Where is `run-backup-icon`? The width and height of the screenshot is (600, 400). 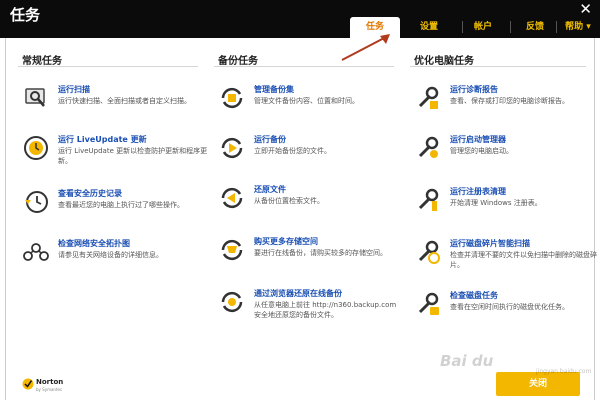
run-backup-icon is located at coordinates (232, 148).